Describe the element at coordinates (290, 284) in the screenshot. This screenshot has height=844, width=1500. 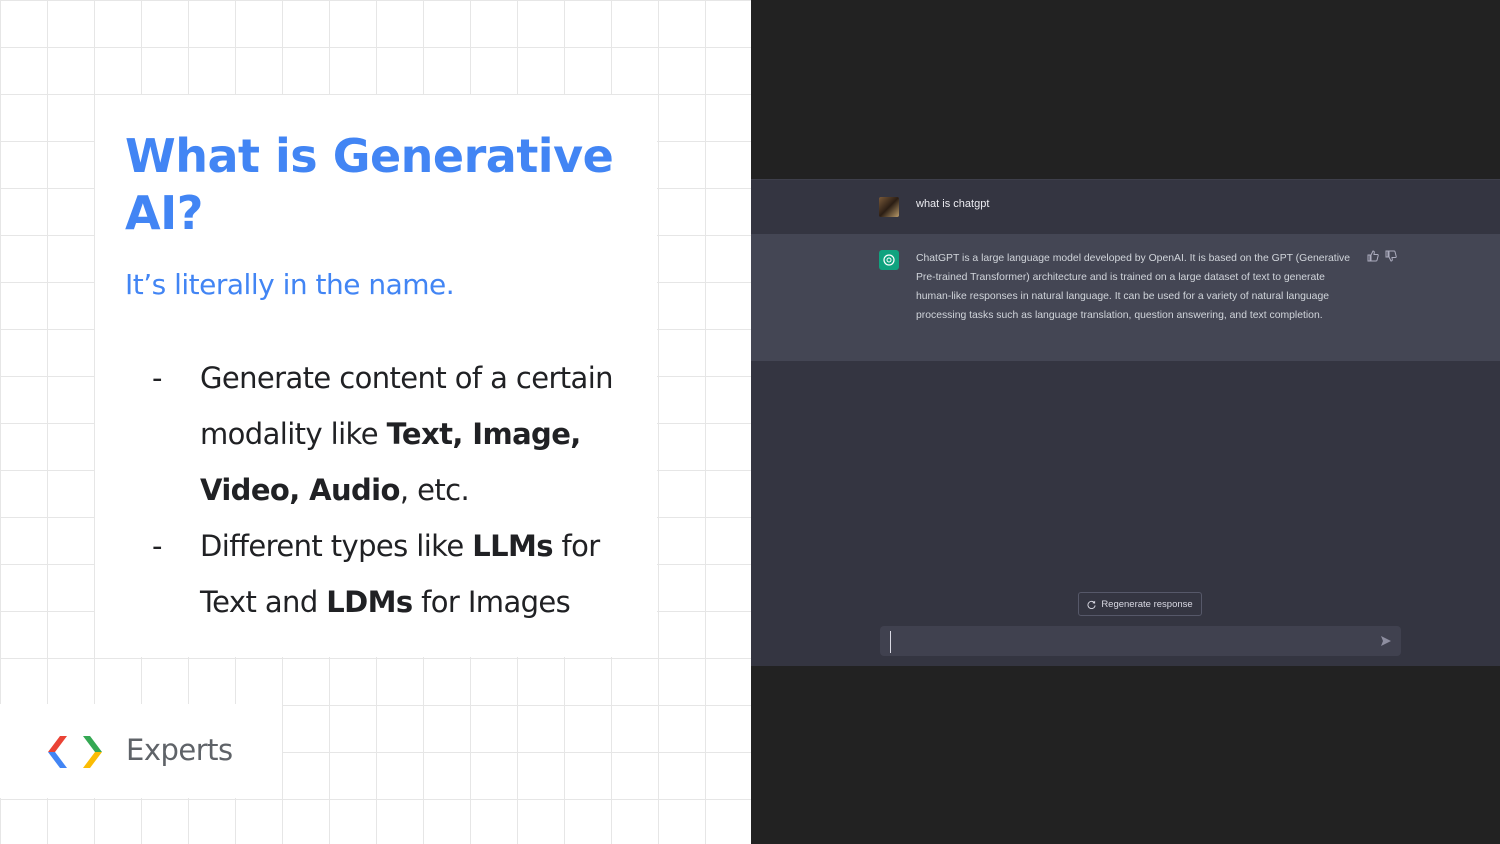
I see `slide-subtitle: It’s literally in the name.` at that location.